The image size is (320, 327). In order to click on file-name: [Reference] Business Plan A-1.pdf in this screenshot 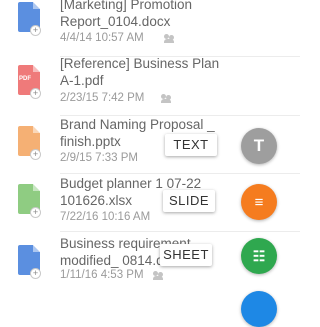, I will do `click(140, 72)`.